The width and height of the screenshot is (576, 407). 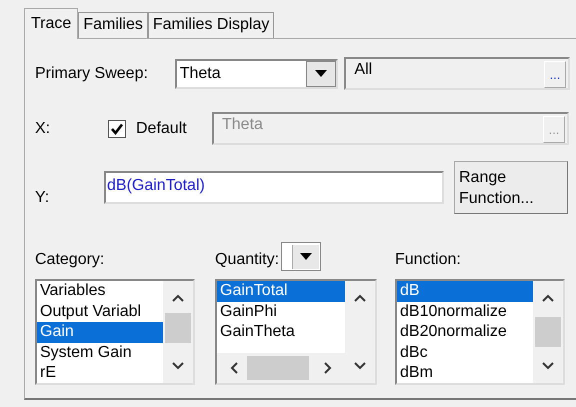 What do you see at coordinates (100, 352) in the screenshot?
I see `list-item: System Gain` at bounding box center [100, 352].